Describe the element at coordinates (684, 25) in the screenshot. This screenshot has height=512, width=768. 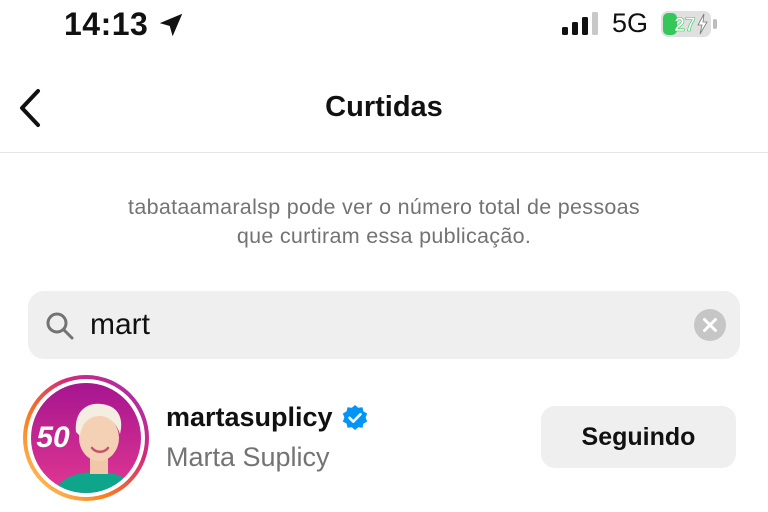
I see `battery-level: 27` at that location.